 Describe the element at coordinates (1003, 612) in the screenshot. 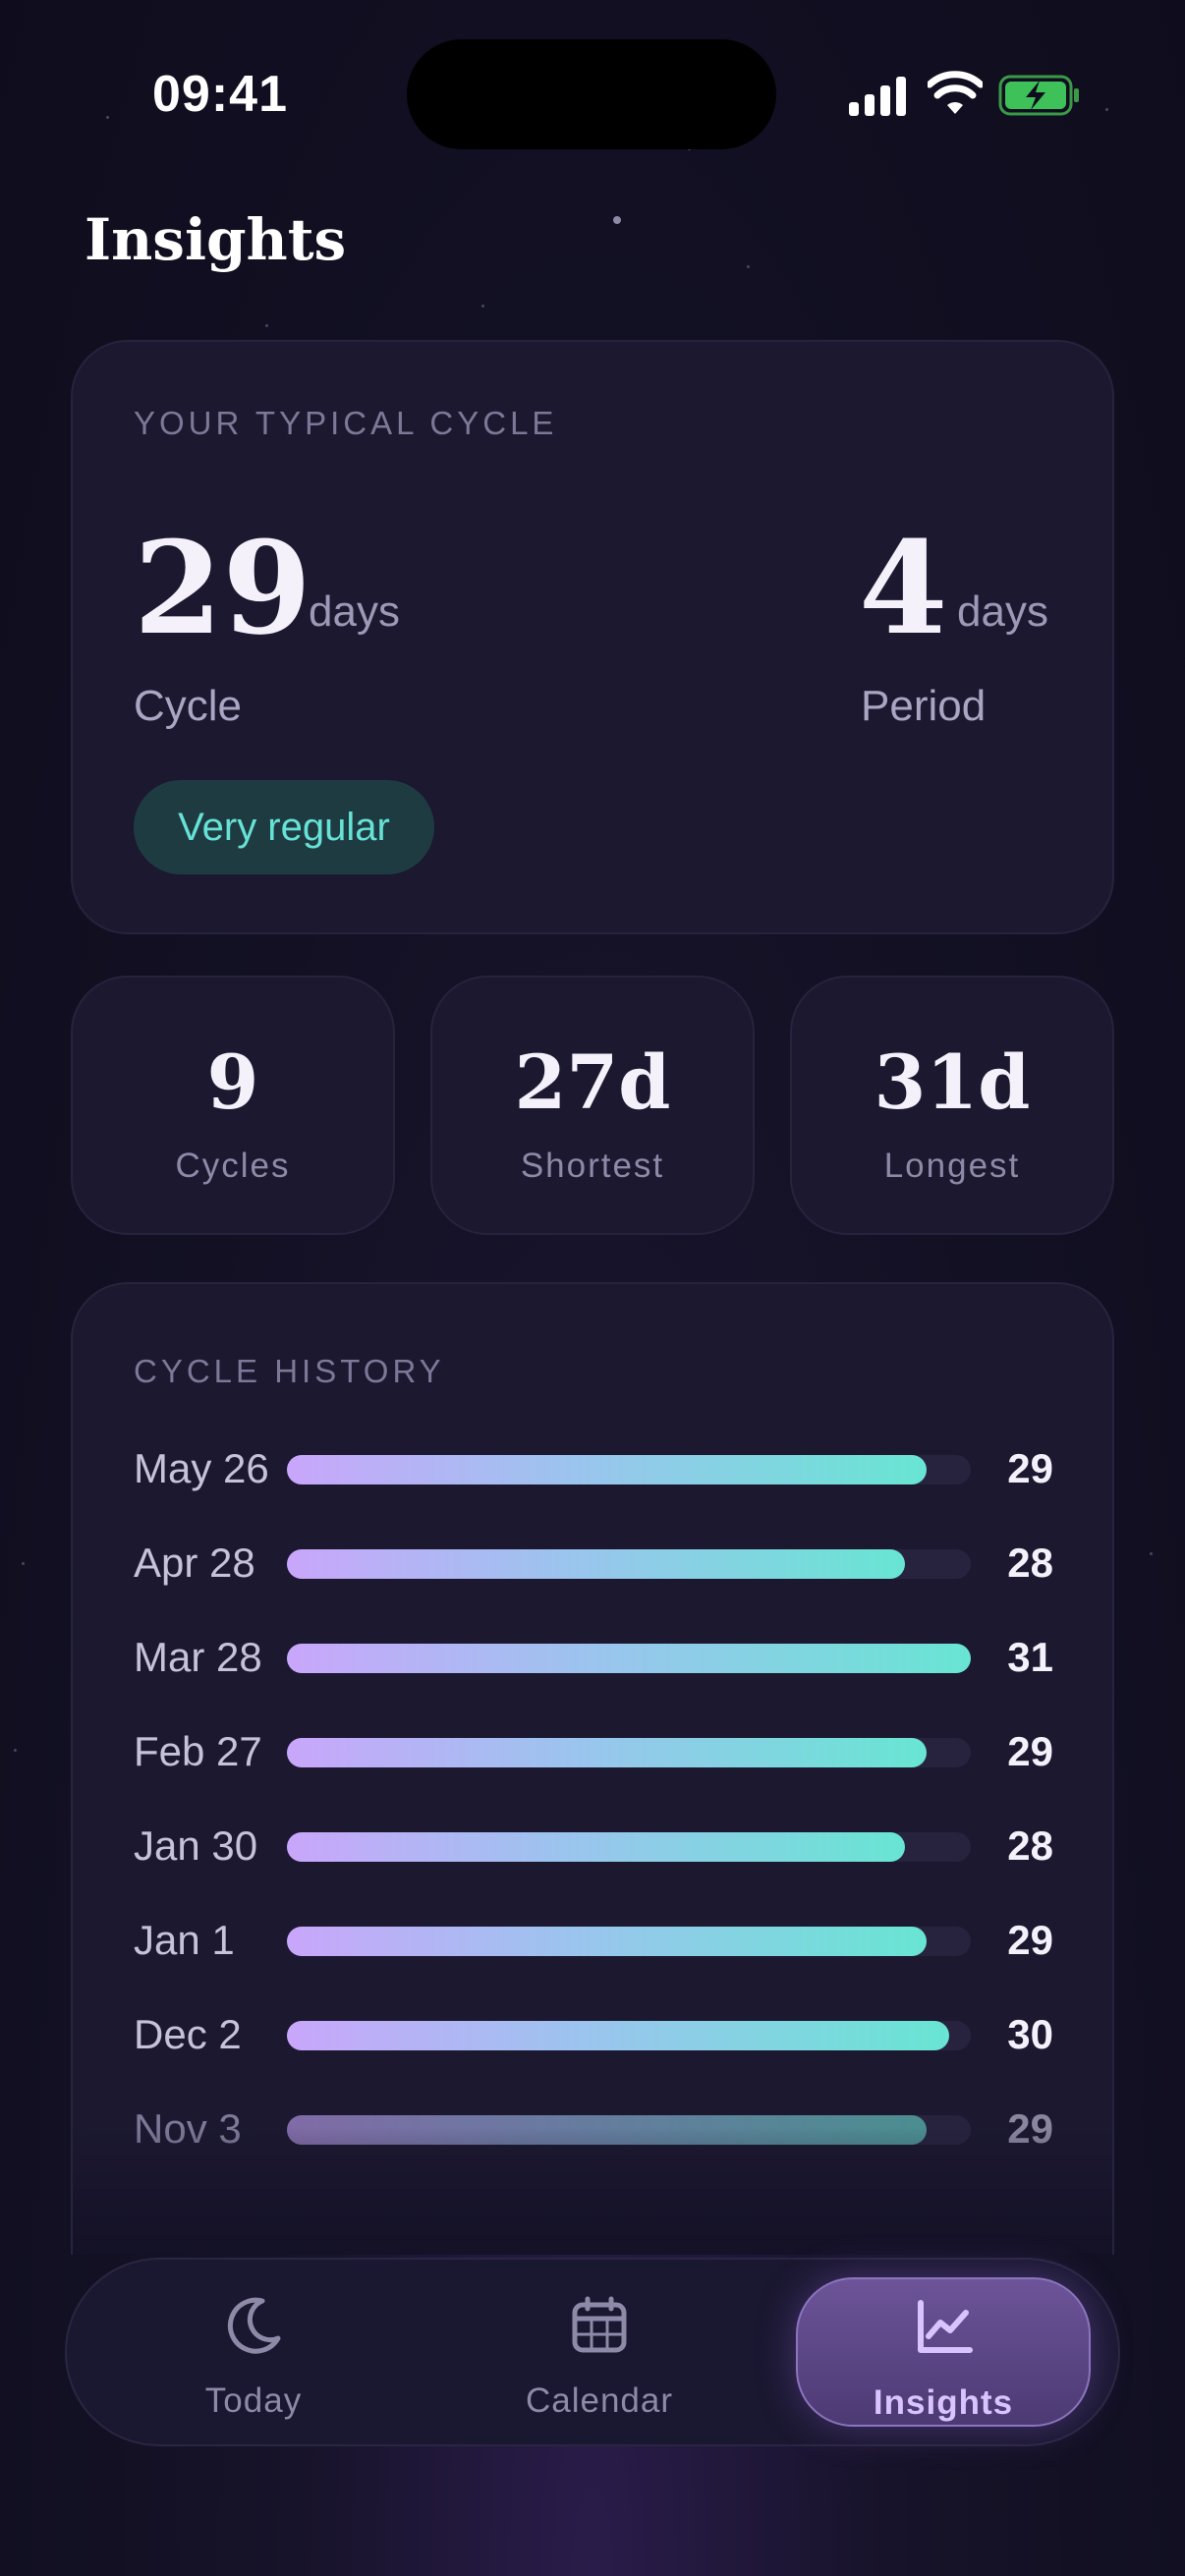

I see `period-length-unit: days` at that location.